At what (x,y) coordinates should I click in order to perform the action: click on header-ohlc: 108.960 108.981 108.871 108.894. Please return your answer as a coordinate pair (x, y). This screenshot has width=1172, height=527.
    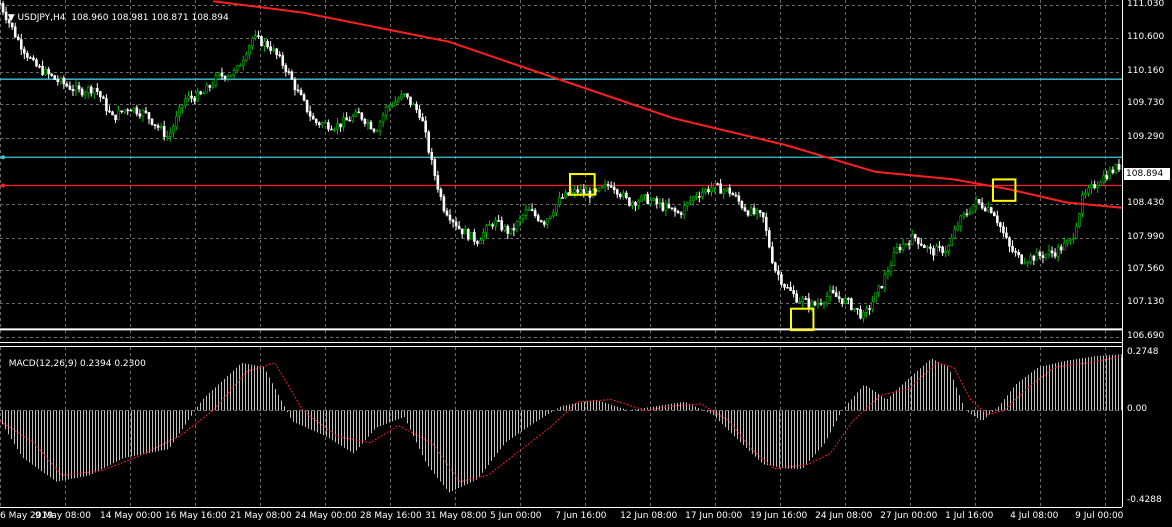
    Looking at the image, I should click on (150, 18).